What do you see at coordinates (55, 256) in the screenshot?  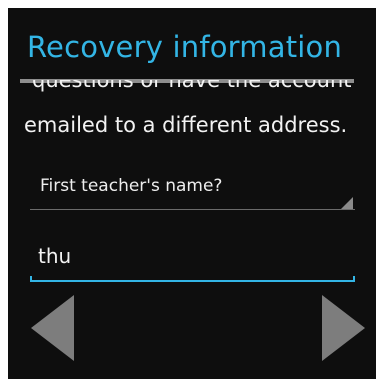 I see `security-answer-value: thu` at bounding box center [55, 256].